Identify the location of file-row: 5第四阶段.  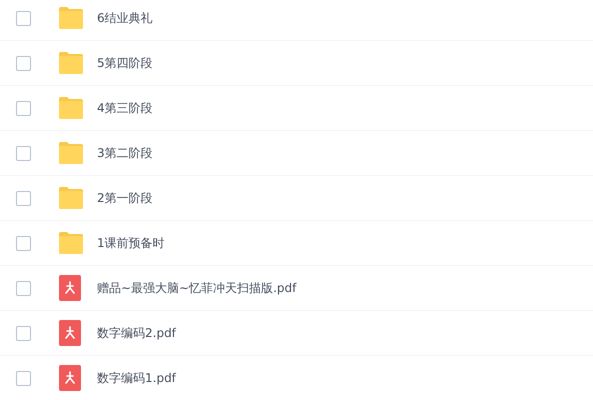
(296, 63).